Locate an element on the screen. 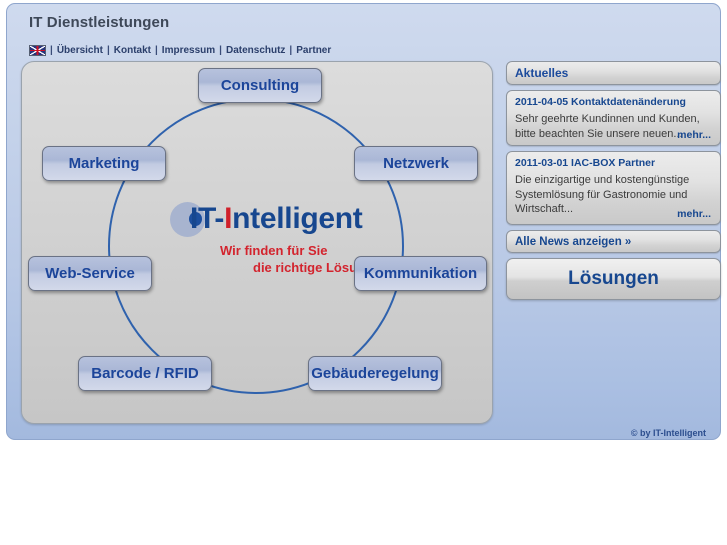 The height and width of the screenshot is (545, 727). hub-node-consulting: Consulting is located at coordinates (260, 85).